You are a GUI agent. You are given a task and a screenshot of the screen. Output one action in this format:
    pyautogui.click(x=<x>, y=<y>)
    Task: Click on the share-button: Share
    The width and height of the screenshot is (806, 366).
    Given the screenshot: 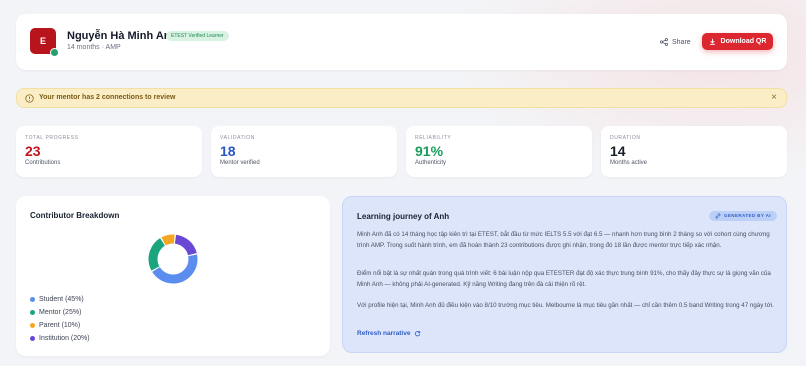 What is the action you would take?
    pyautogui.click(x=675, y=42)
    